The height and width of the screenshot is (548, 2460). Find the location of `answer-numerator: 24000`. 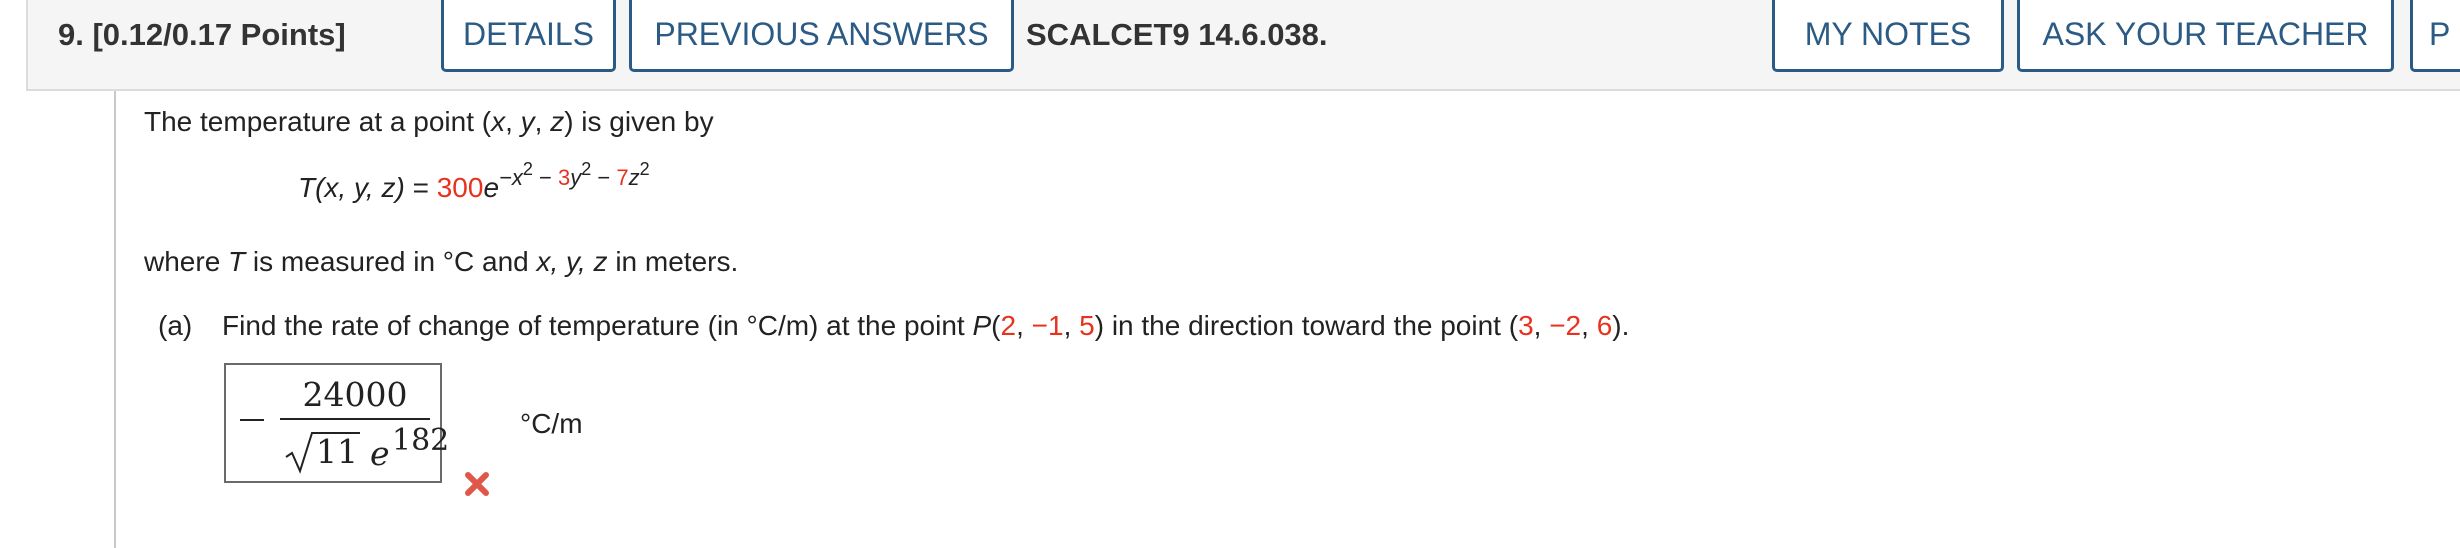

answer-numerator: 24000 is located at coordinates (355, 394).